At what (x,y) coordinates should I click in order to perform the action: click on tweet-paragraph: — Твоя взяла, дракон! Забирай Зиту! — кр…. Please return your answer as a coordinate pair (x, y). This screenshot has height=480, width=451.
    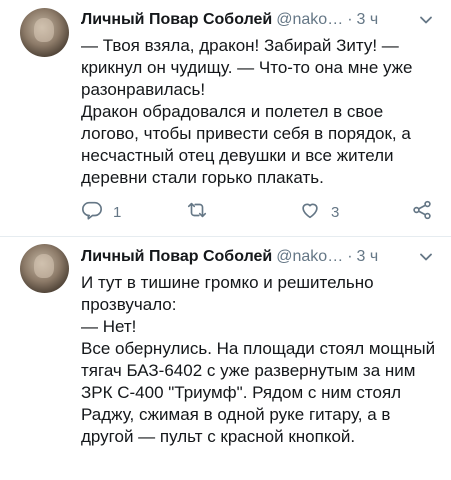
    Looking at the image, I should click on (247, 67).